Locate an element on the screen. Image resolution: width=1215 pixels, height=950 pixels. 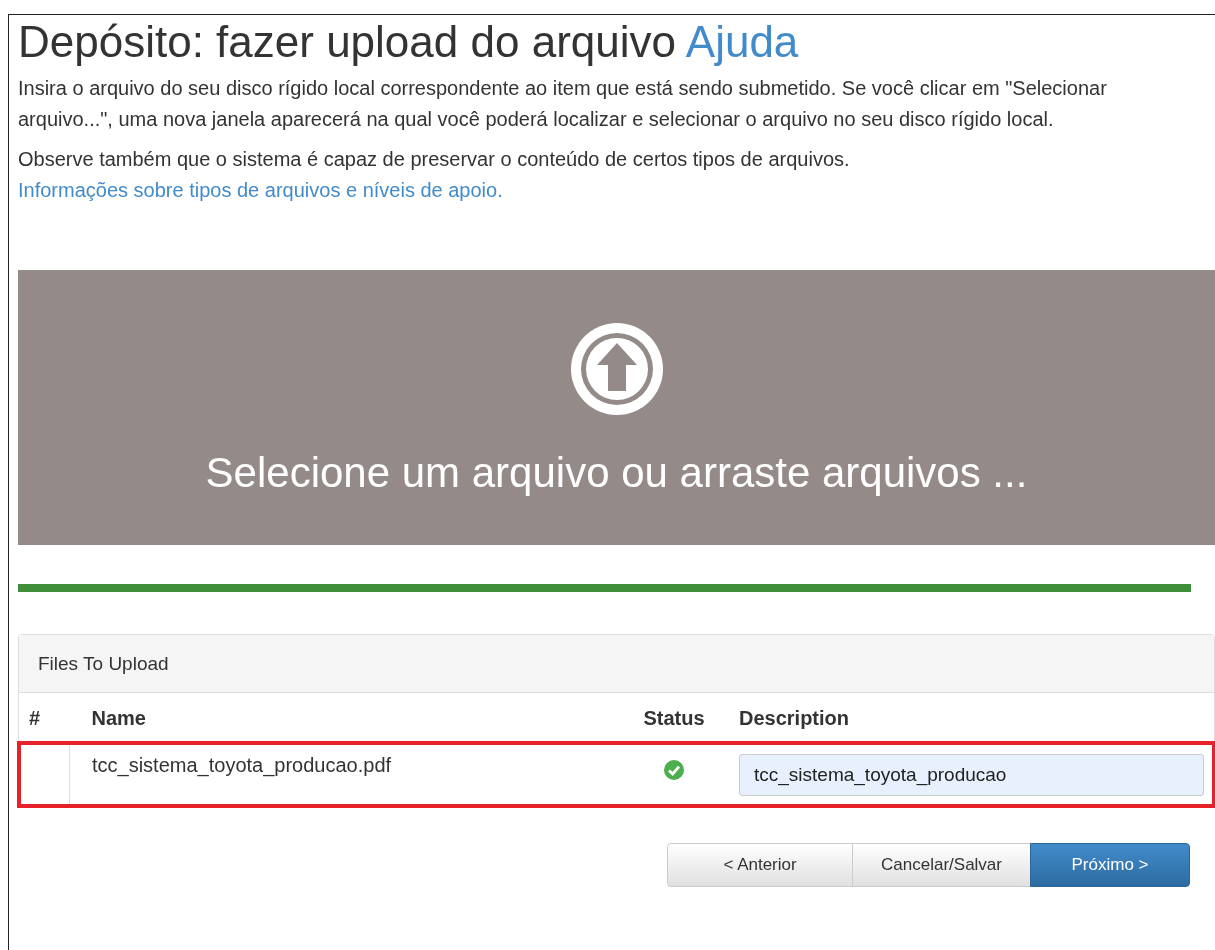
intro-paragraph: Insira o arquivo do seu disco rígido local correspondente ao item que está sendo submetido. Se você clicar em "Selecionar arquivo...", uma nova janela aparecerá na qual você poderá localizar e selecionar o arquivo no seu disco rígido local. is located at coordinates (563, 104).